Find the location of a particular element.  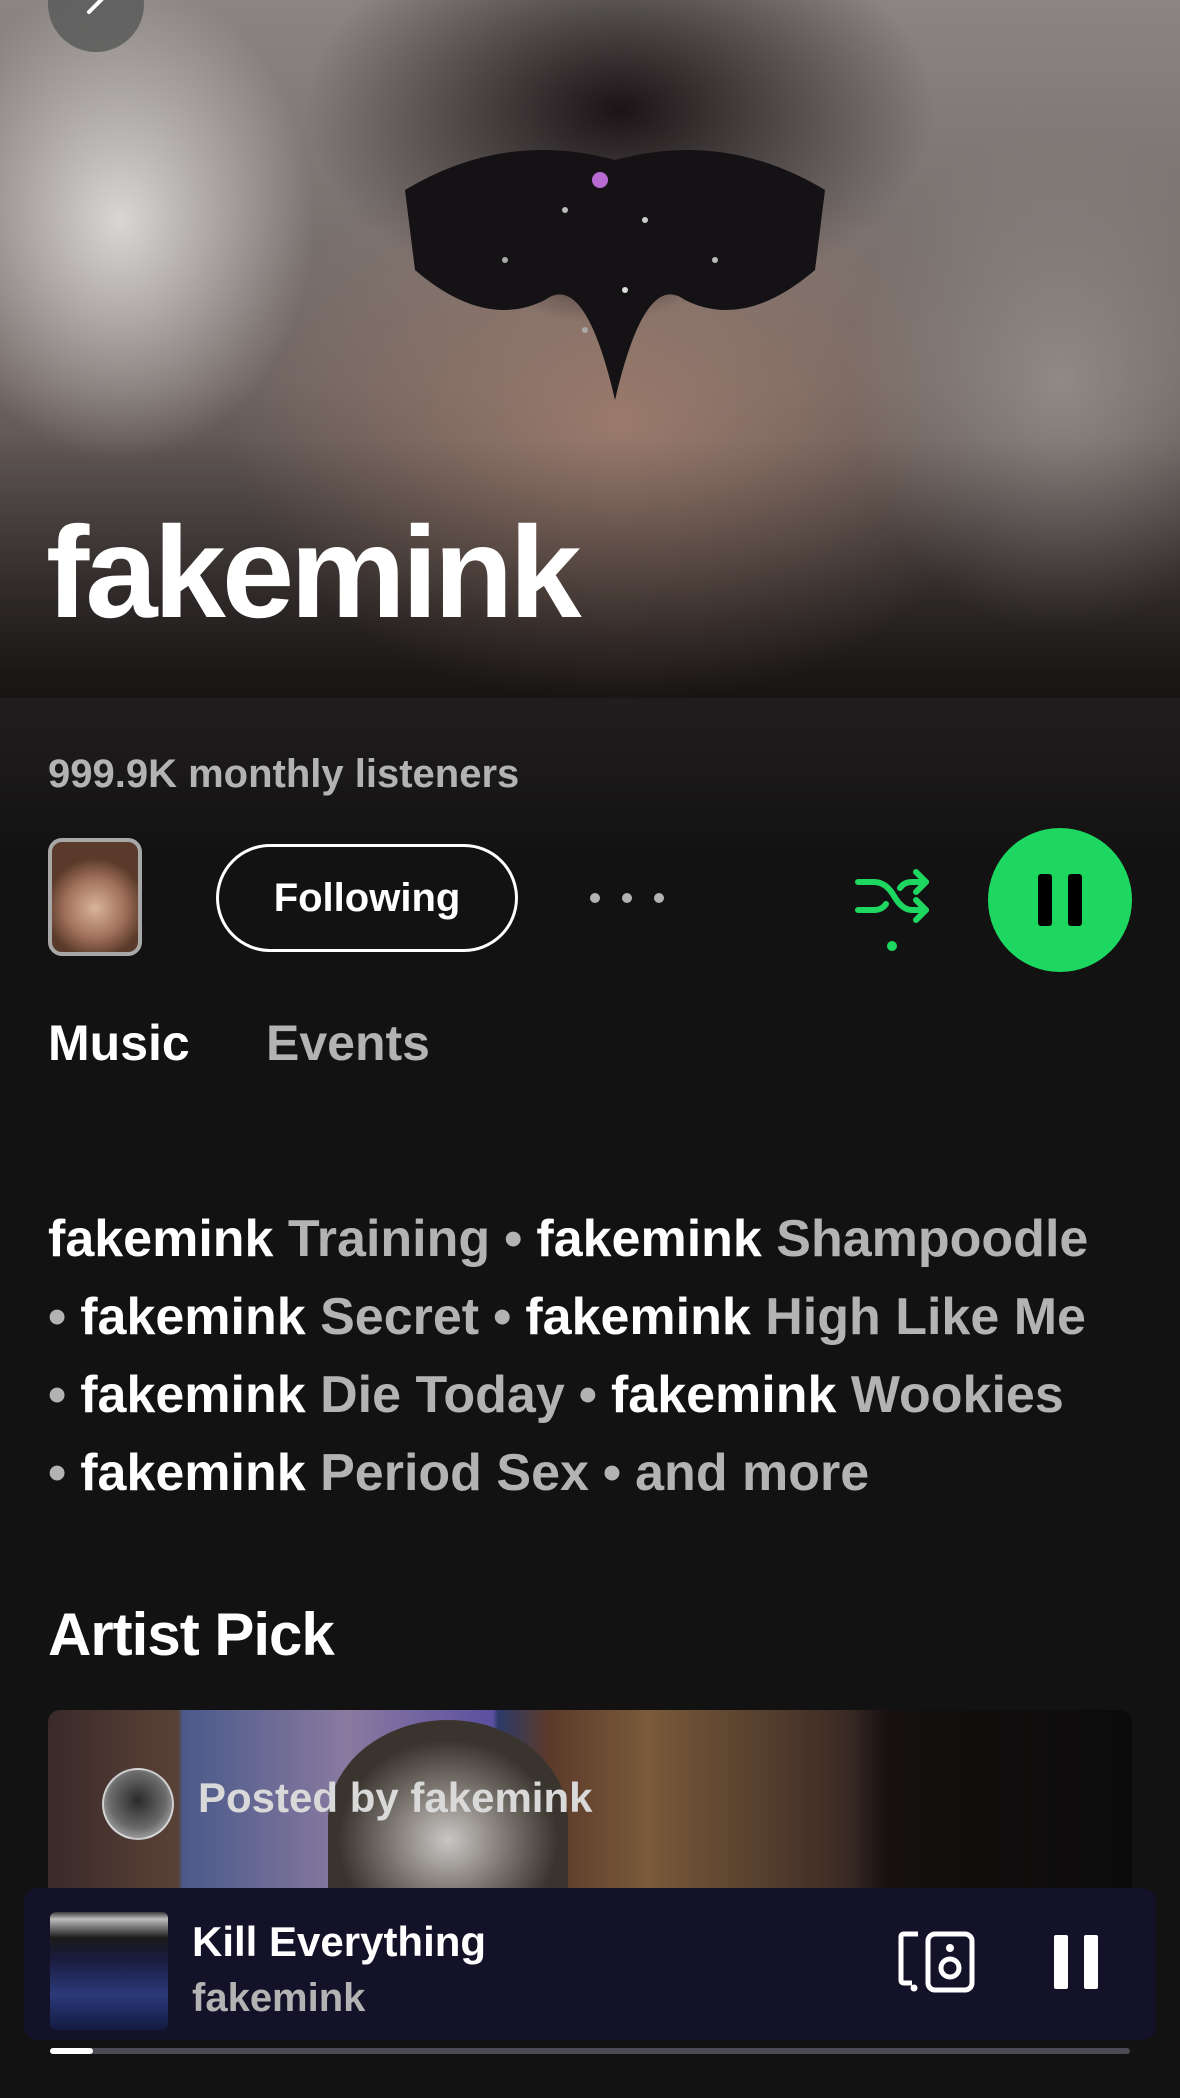

playback-progress-fill is located at coordinates (72, 2051).